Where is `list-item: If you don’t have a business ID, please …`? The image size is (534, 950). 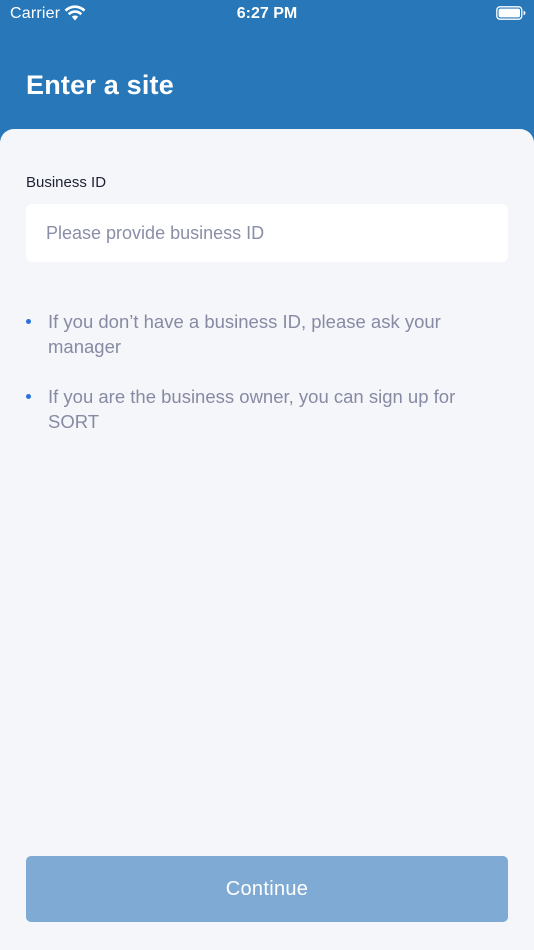 list-item: If you don’t have a business ID, please … is located at coordinates (256, 334).